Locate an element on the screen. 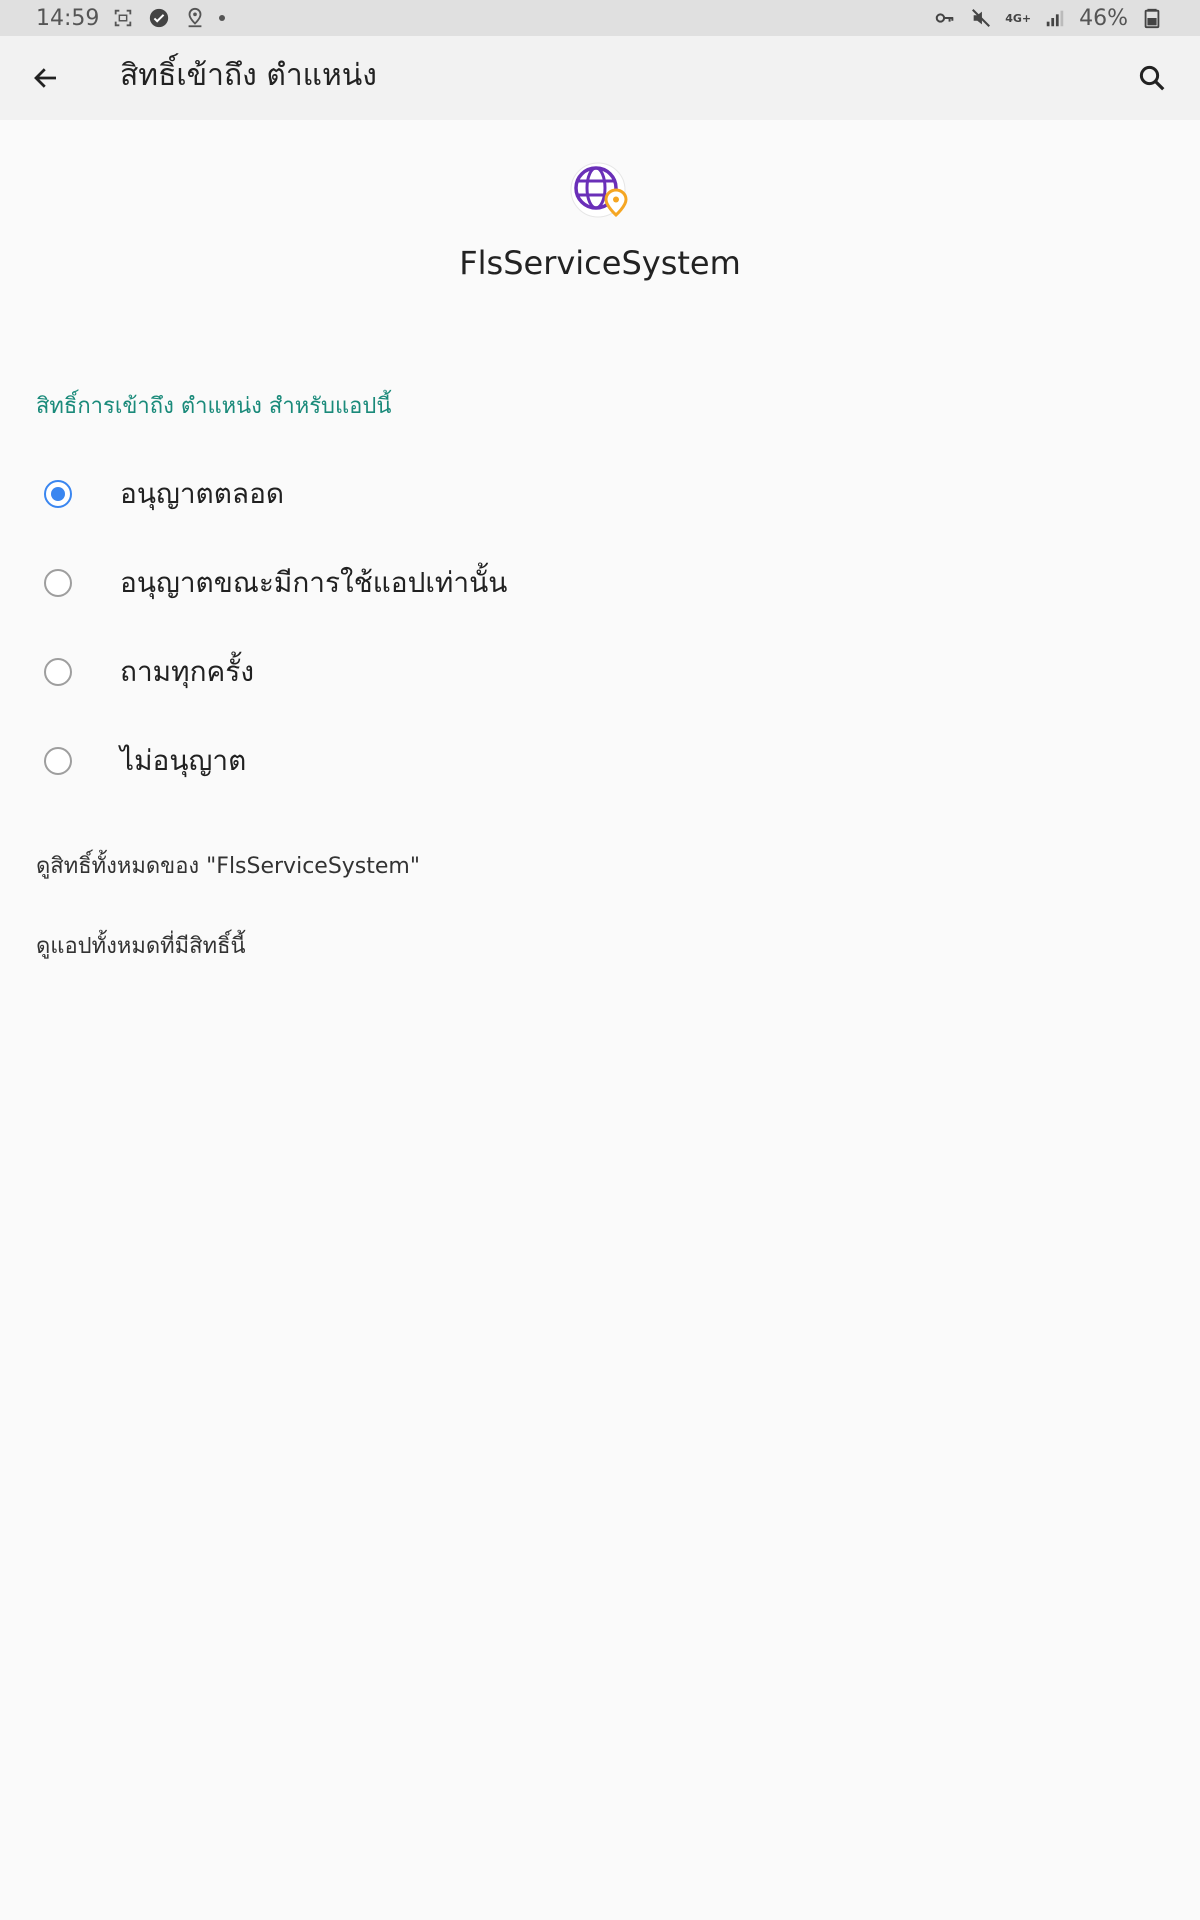  view-all-apps-link: ดูแอปทั้งหมดที่มีสิทธิ์นี้ is located at coordinates (141, 947).